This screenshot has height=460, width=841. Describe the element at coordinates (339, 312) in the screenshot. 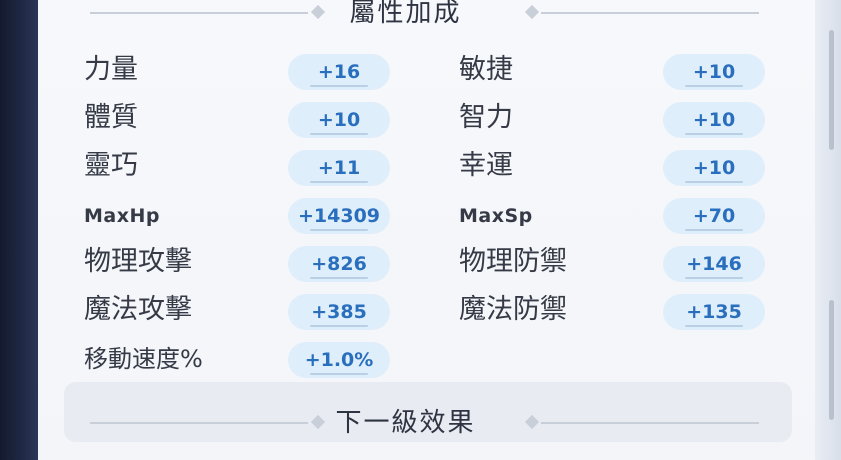

I see `stat-value-matk: +385` at that location.